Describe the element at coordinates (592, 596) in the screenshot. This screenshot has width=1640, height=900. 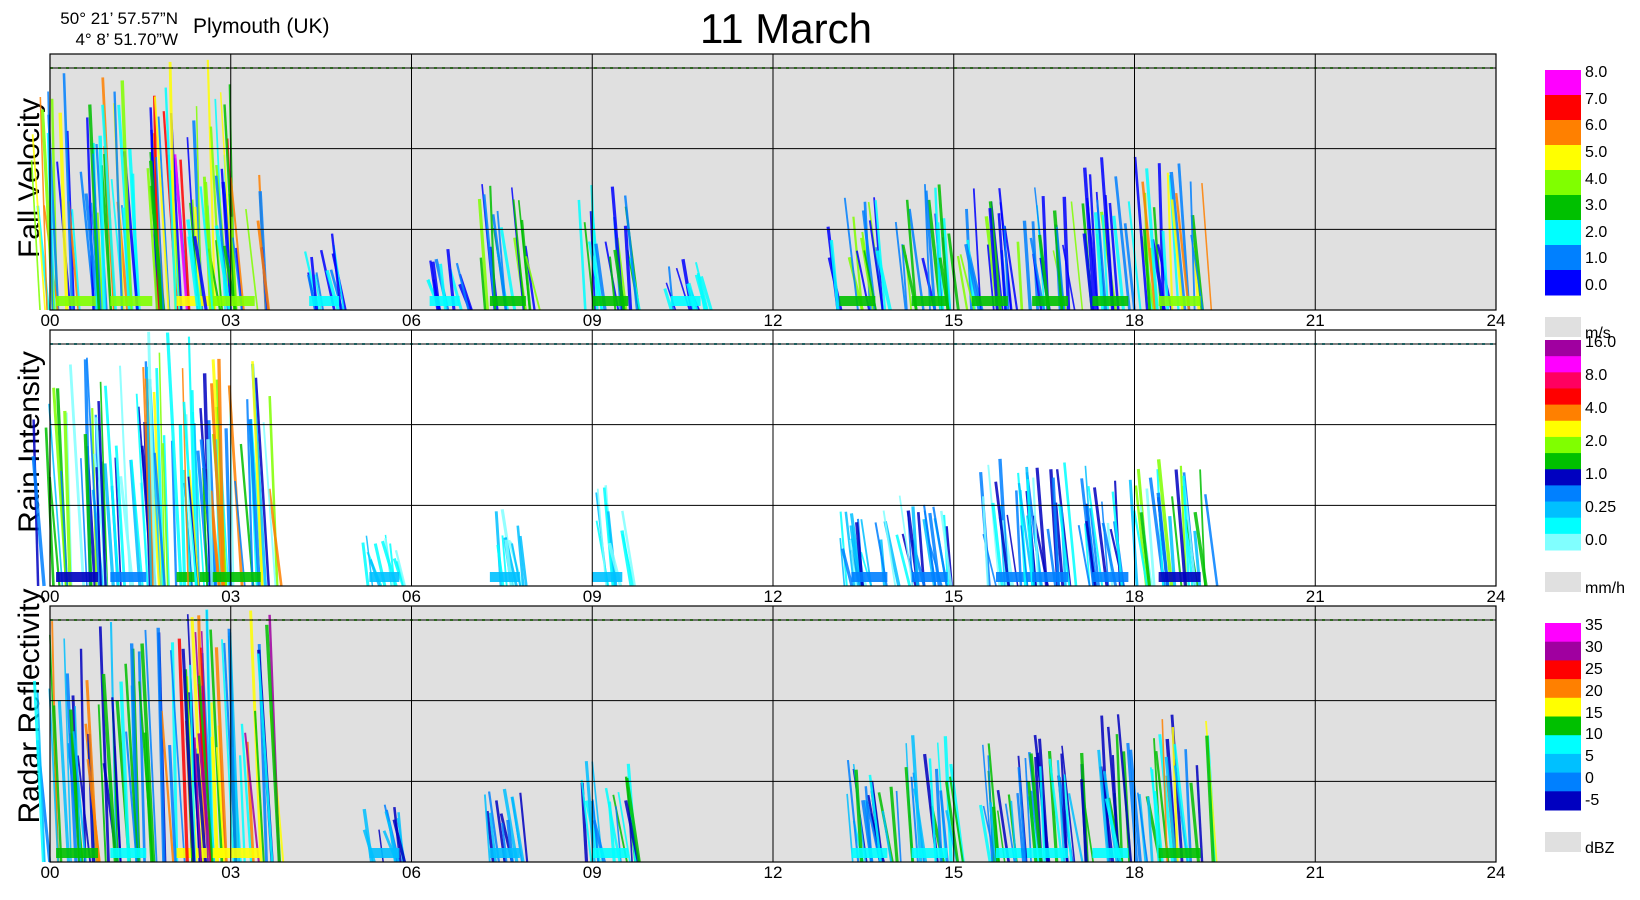
I see `panel-2-x-tick: 09` at that location.